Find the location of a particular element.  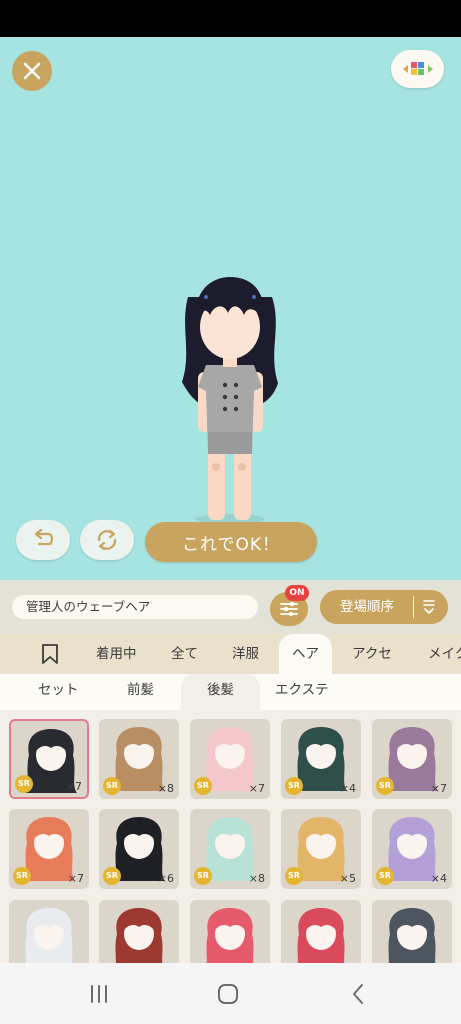

tab-hair: ヘア is located at coordinates (305, 654).